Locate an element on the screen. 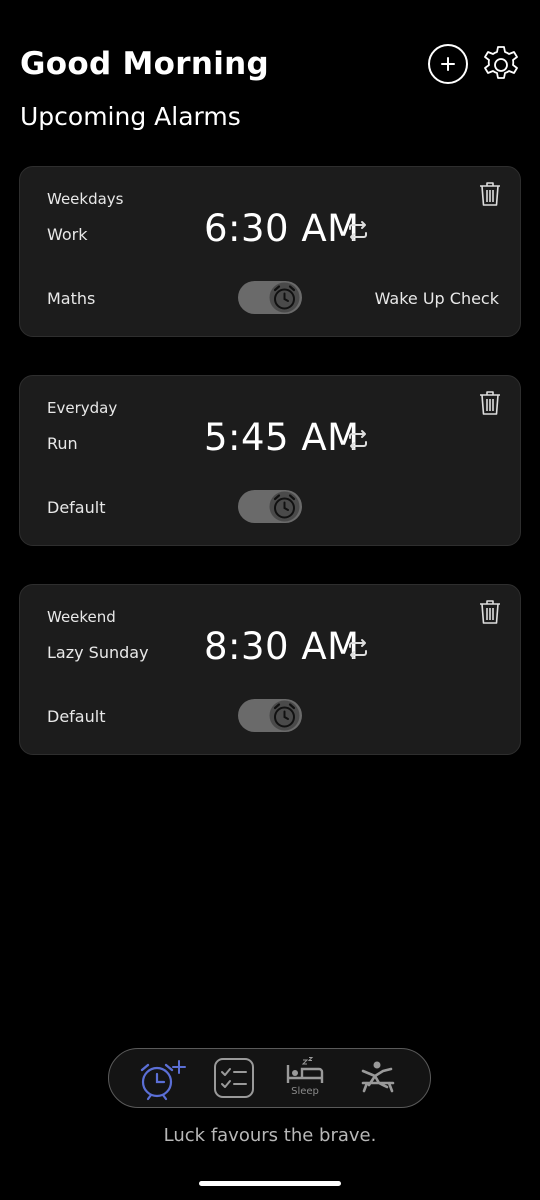 The width and height of the screenshot is (540, 1200). add-alarm-button is located at coordinates (448, 64).